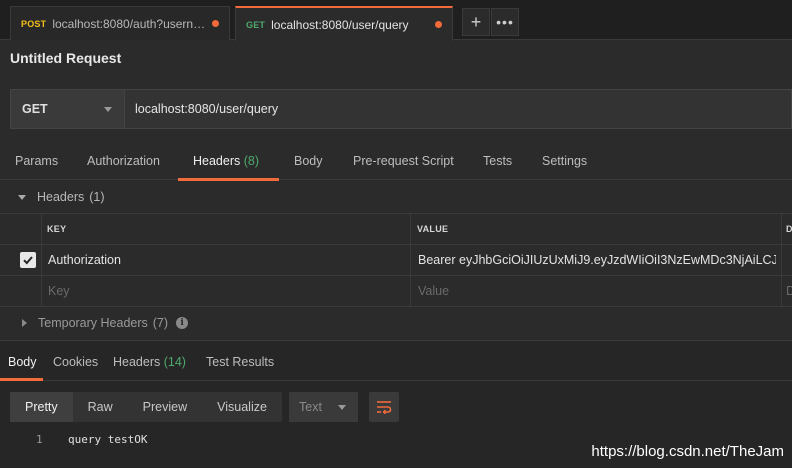 This screenshot has height=468, width=792. Describe the element at coordinates (242, 407) in the screenshot. I see `view-visualize-button: Visualize` at that location.